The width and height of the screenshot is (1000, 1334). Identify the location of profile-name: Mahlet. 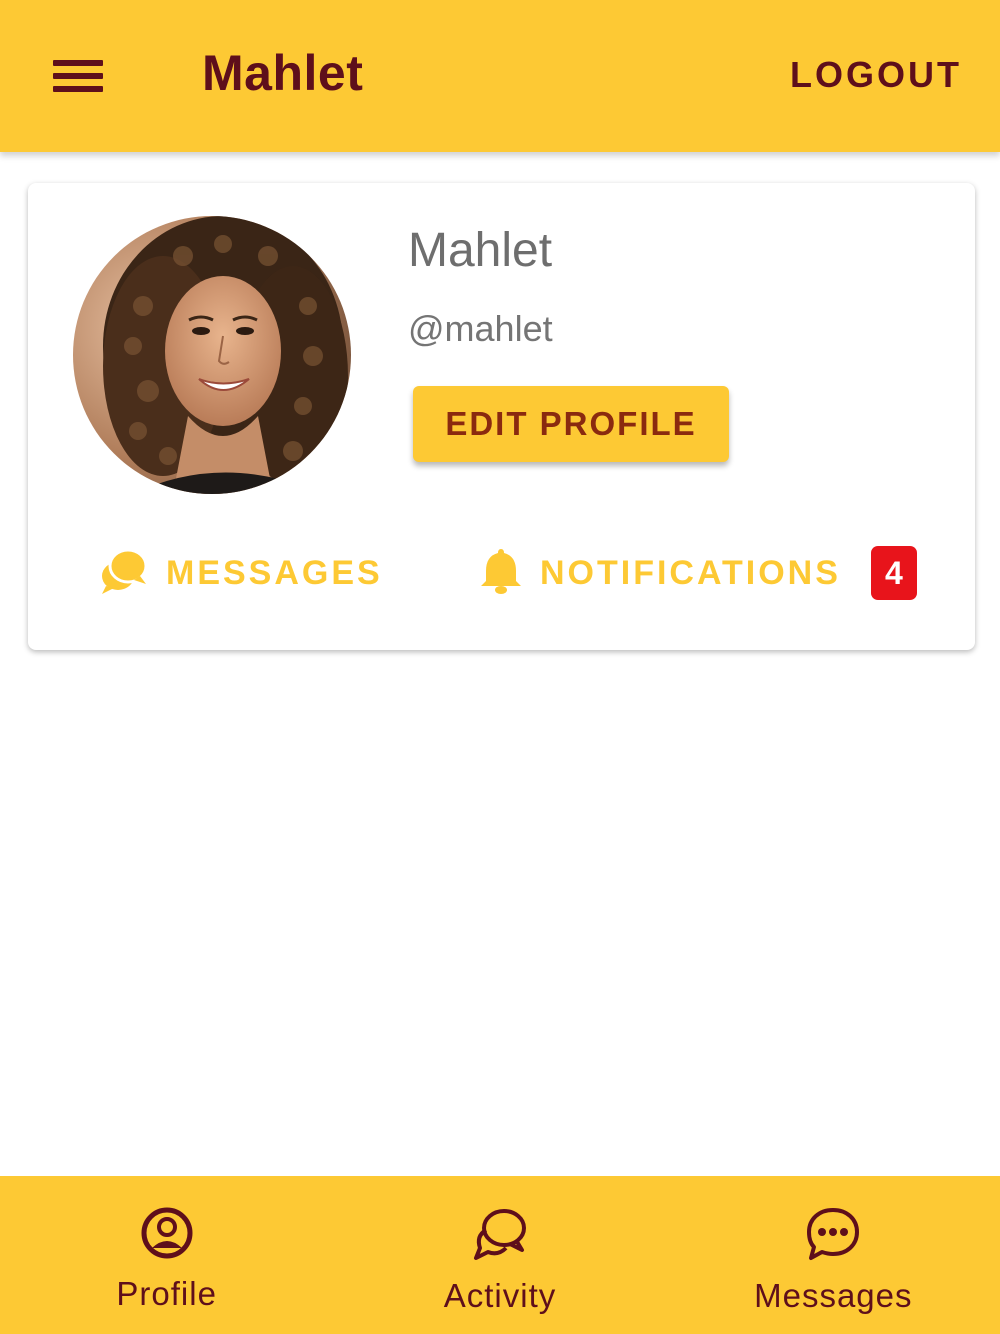
(480, 250).